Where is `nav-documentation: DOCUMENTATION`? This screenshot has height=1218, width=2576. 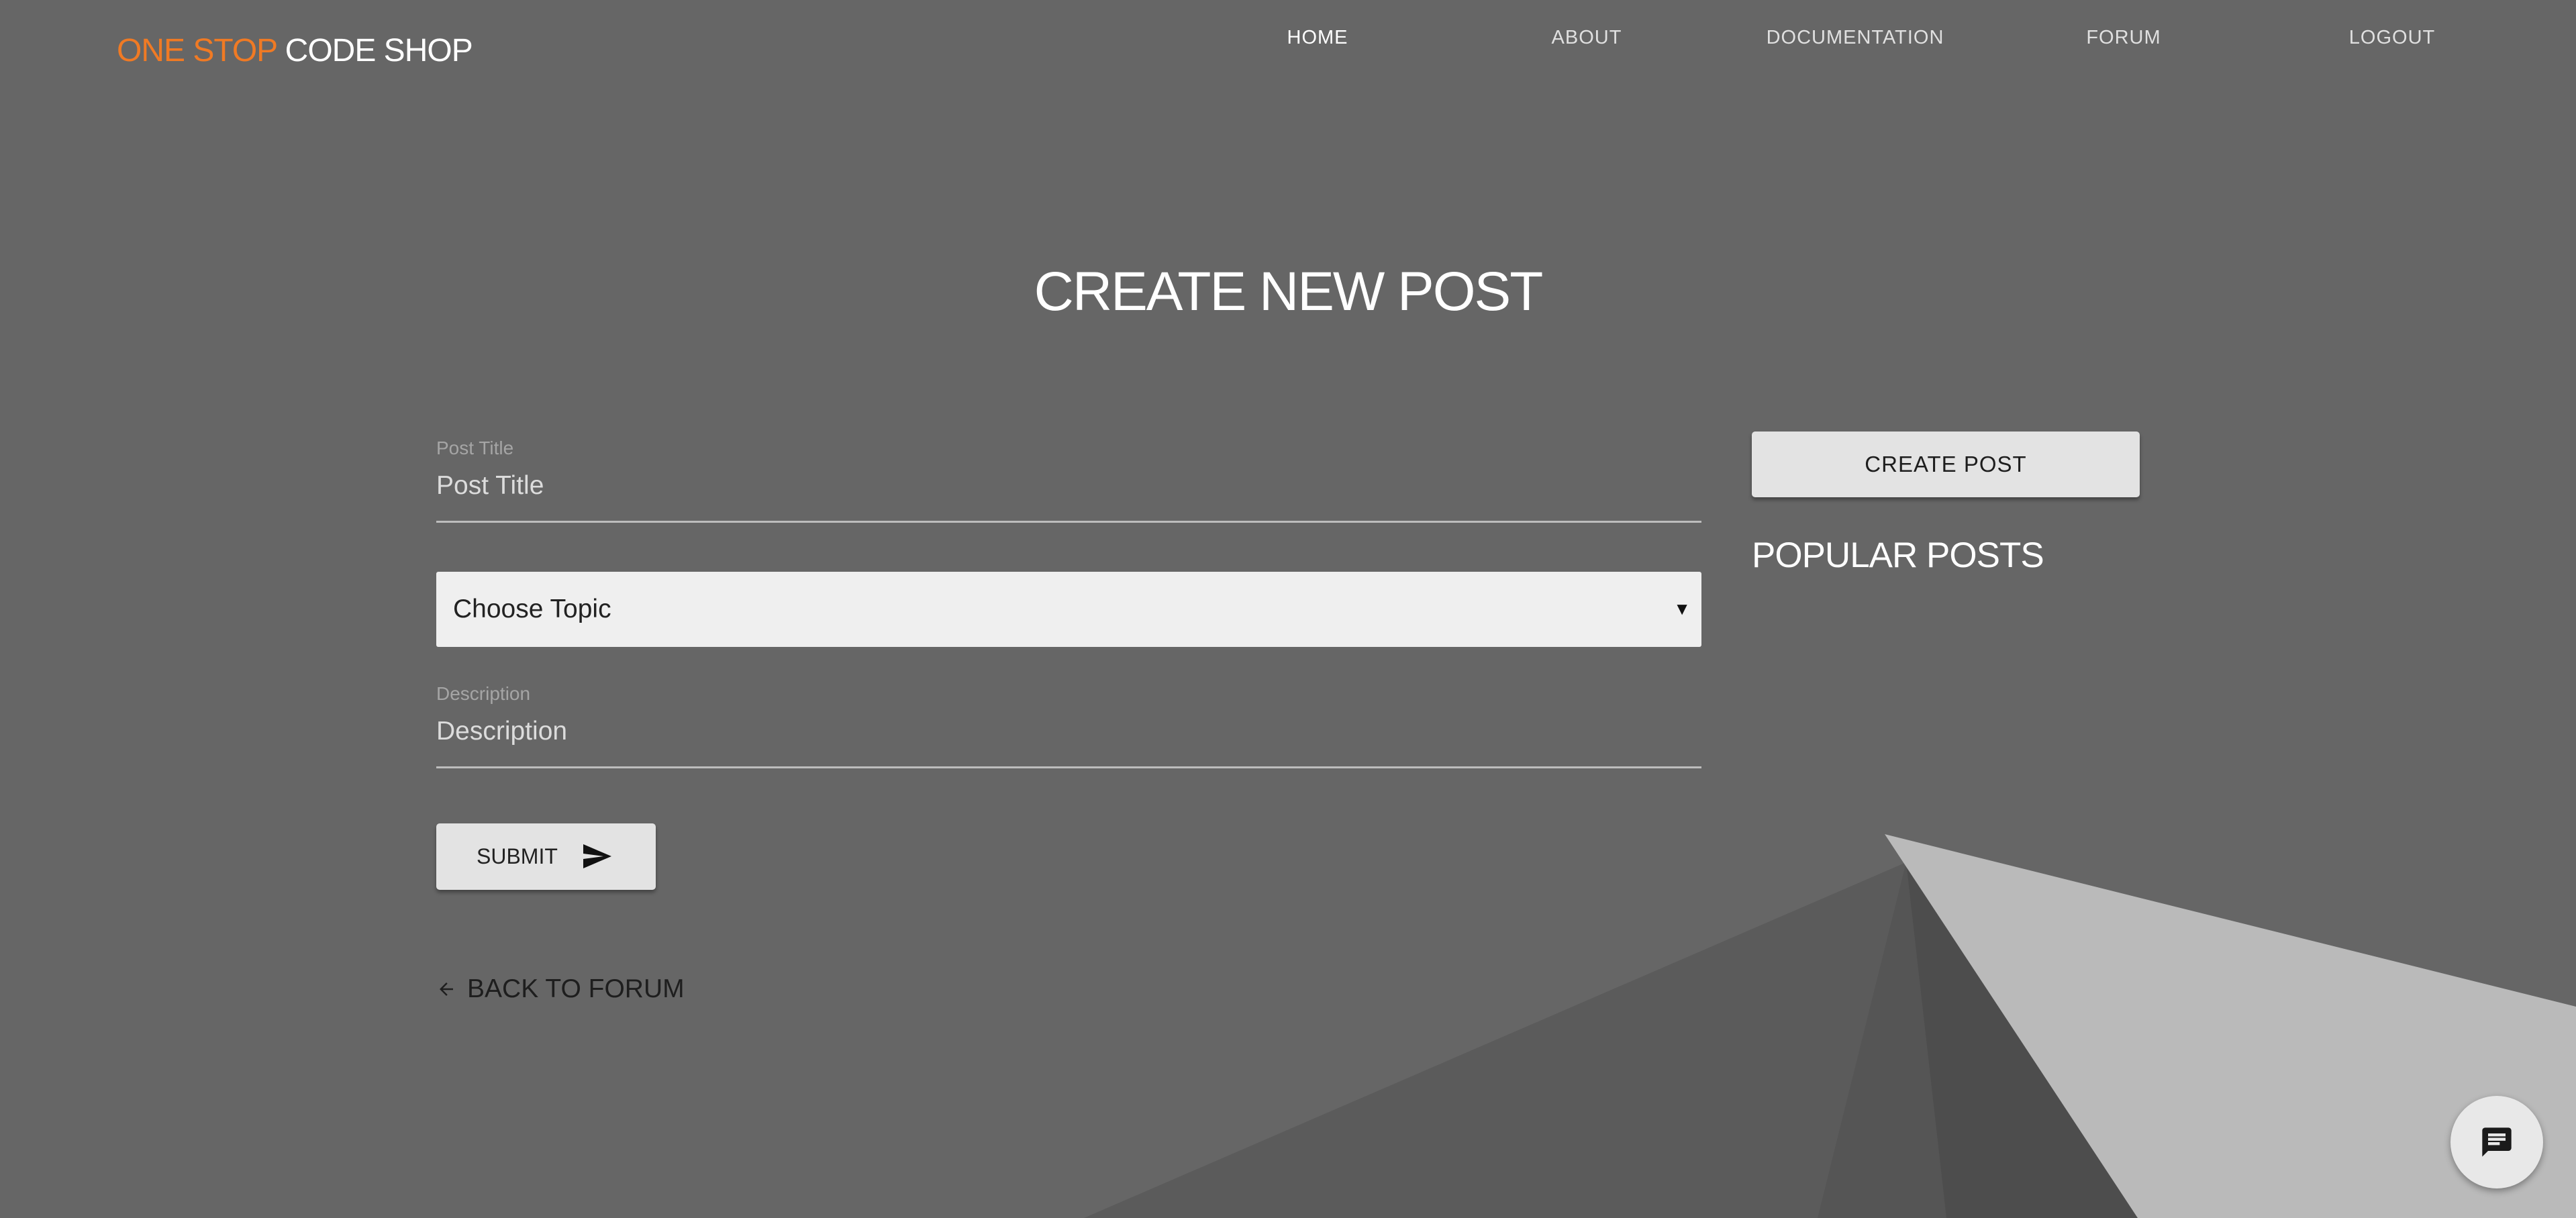
nav-documentation: DOCUMENTATION is located at coordinates (1855, 38).